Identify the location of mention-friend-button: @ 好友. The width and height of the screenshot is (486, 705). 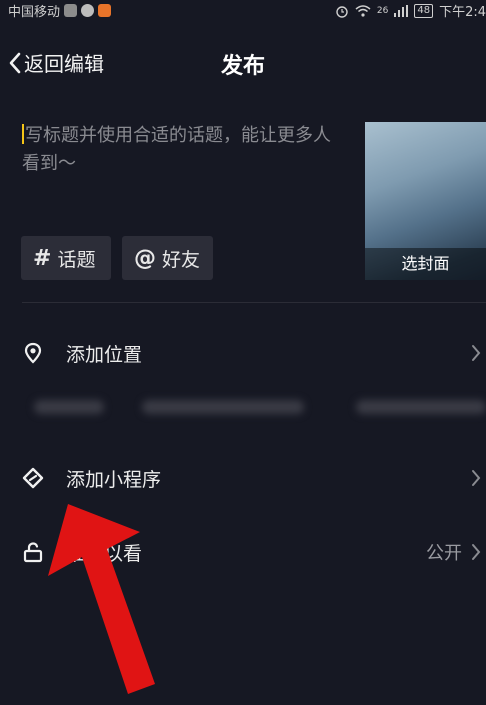
(167, 258).